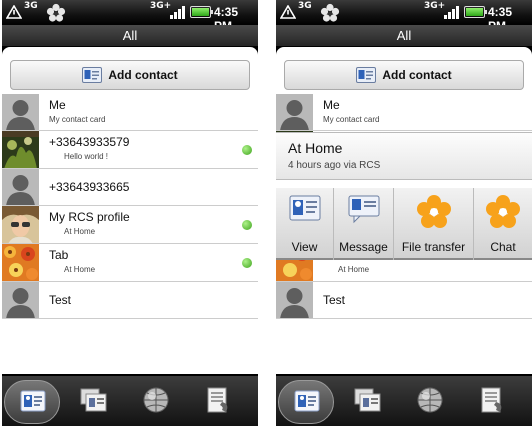 The width and height of the screenshot is (532, 426). I want to click on message-icon, so click(363, 209).